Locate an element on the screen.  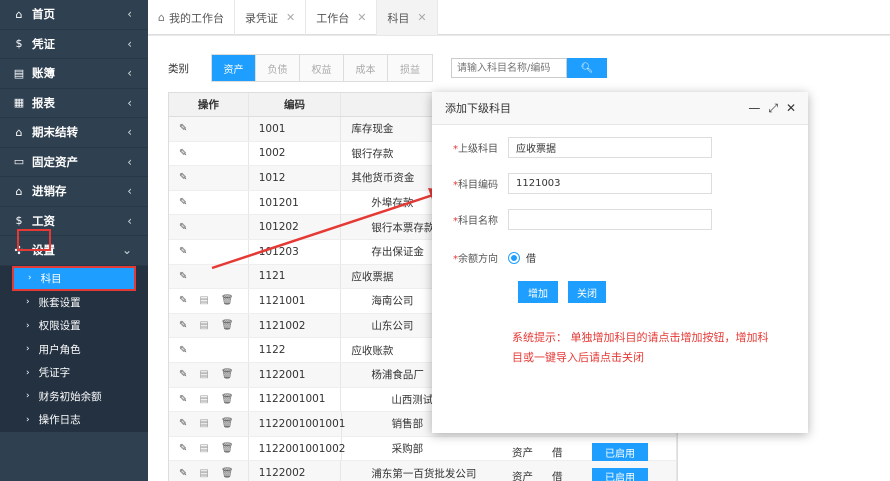
debit-radio is located at coordinates (514, 257).